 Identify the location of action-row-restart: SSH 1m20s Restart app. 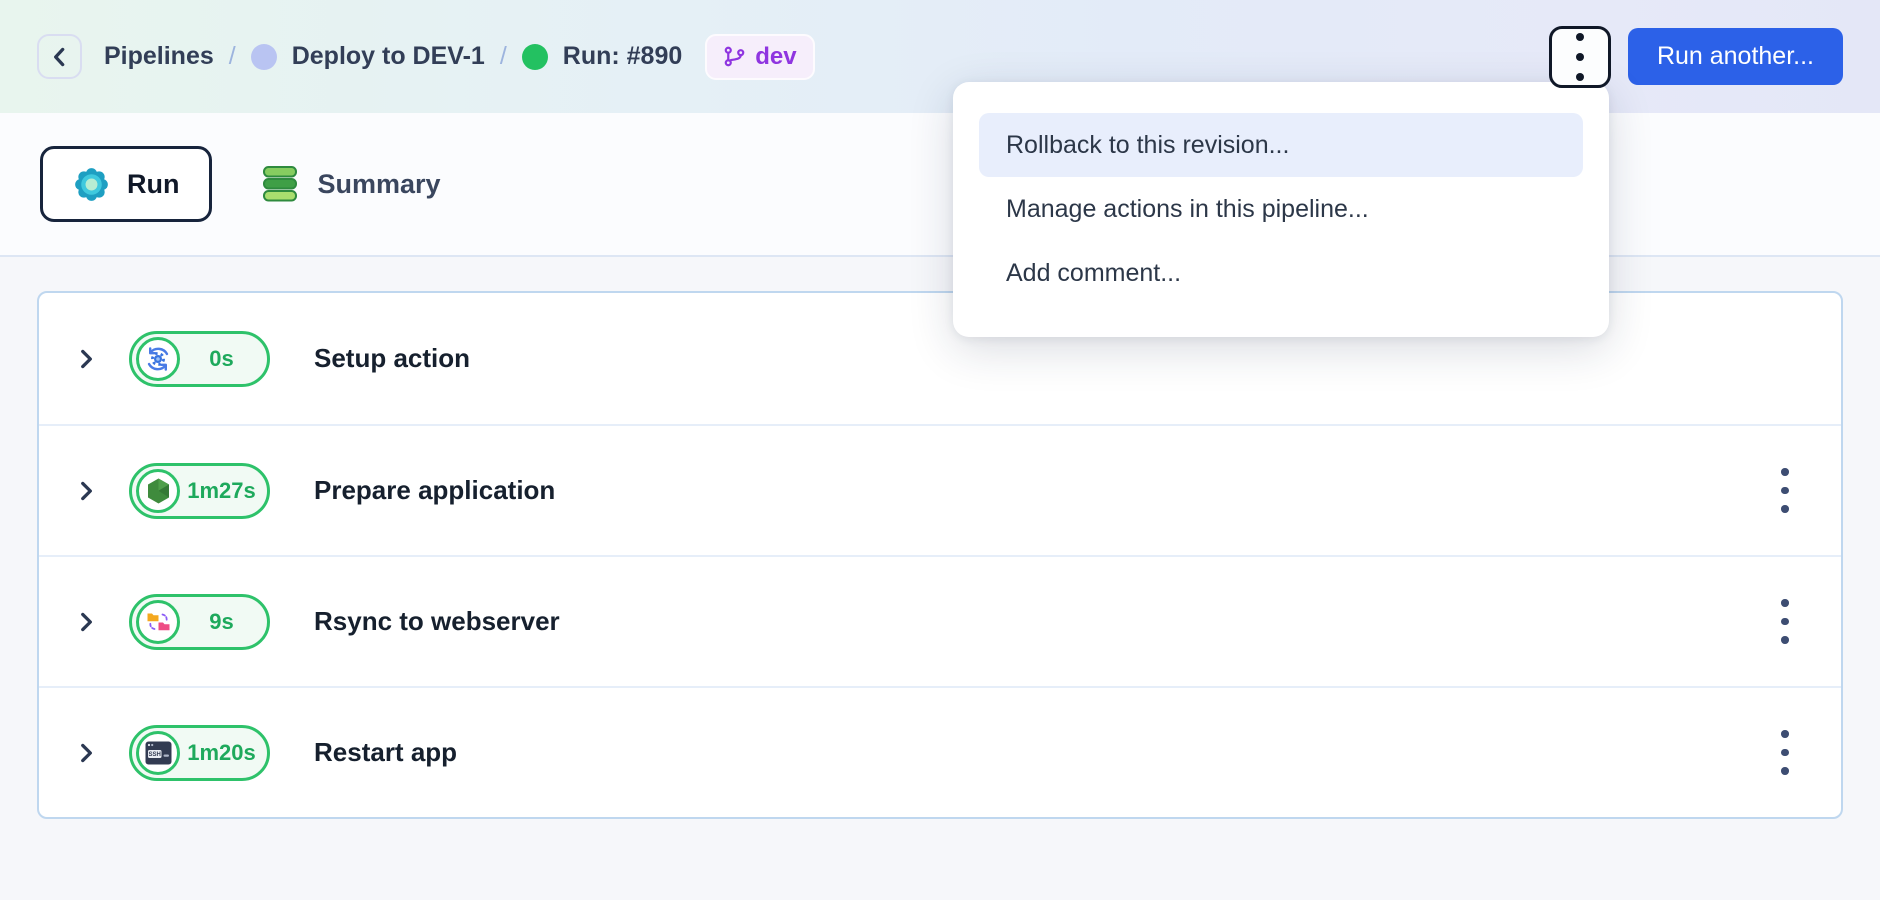
(940, 751).